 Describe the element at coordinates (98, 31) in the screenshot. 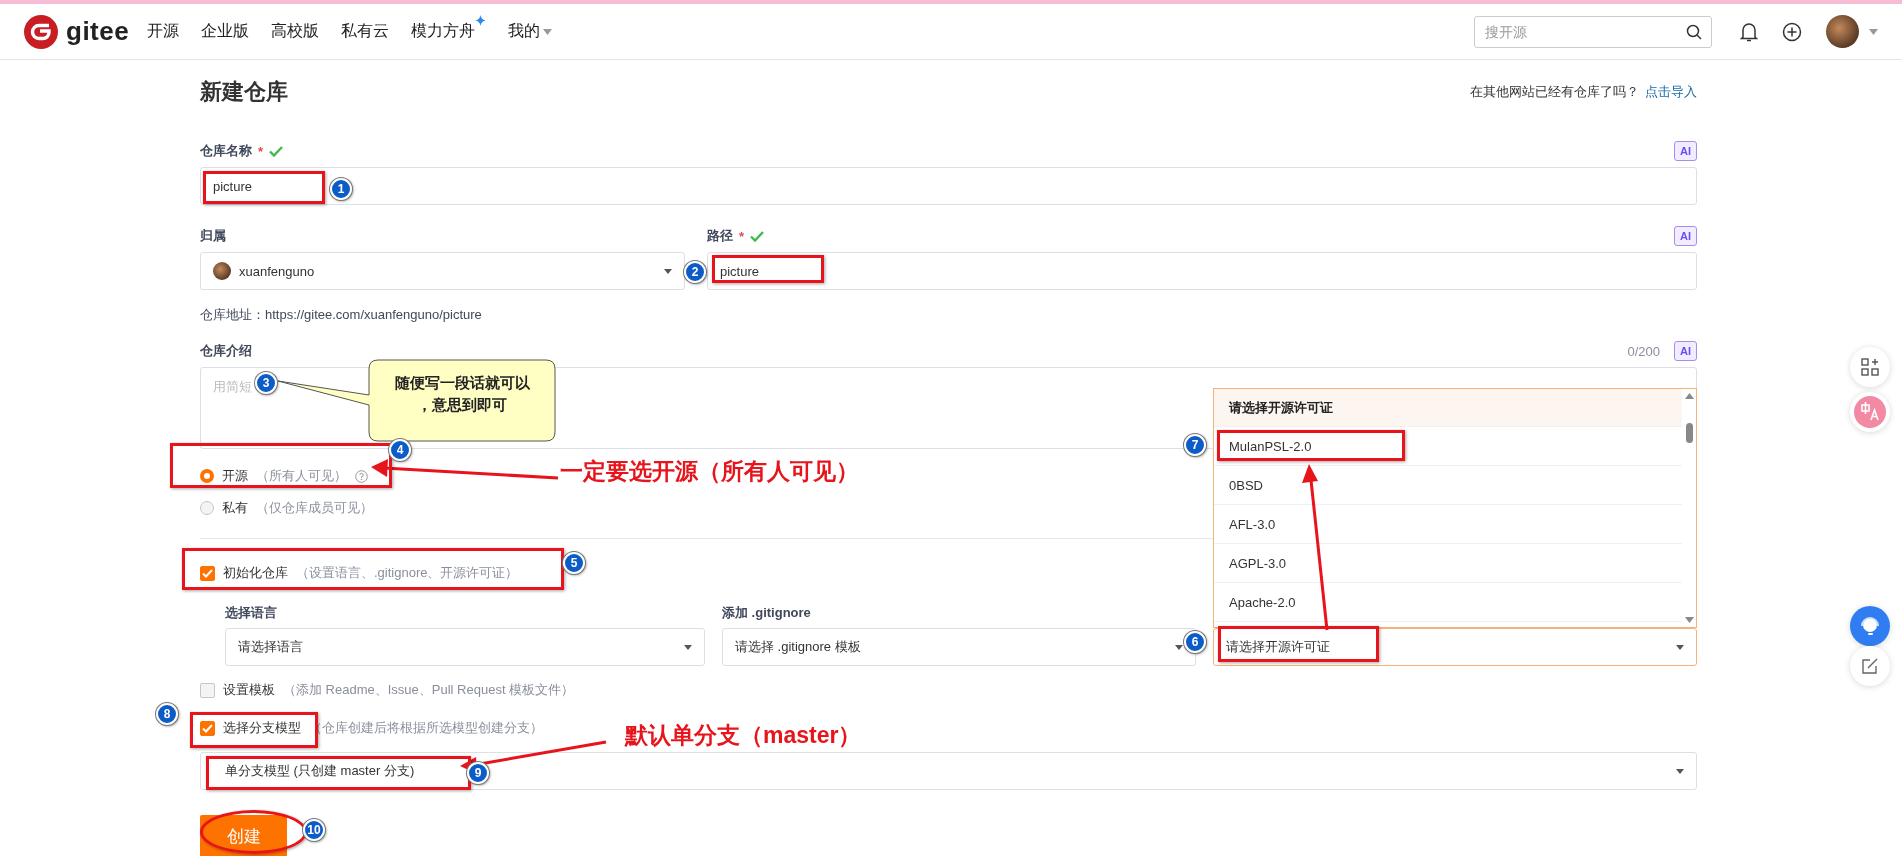

I see `logo-text: gitee` at that location.